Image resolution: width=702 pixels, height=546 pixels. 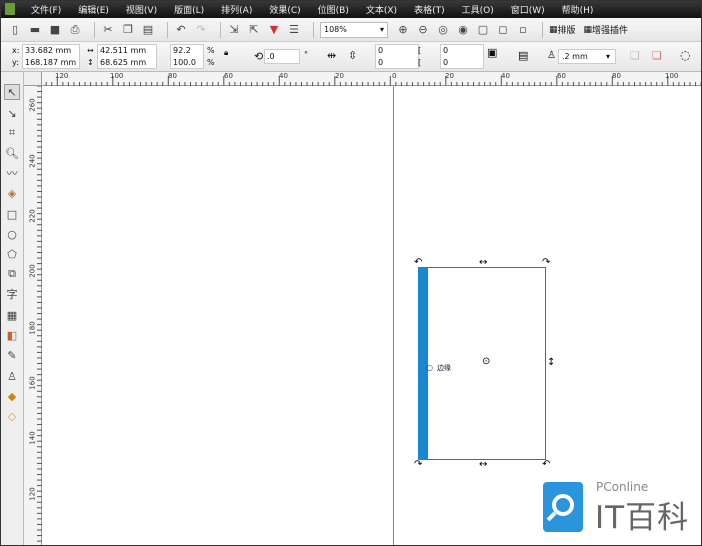 I want to click on menu-effects: 效果(C), so click(x=284, y=9).